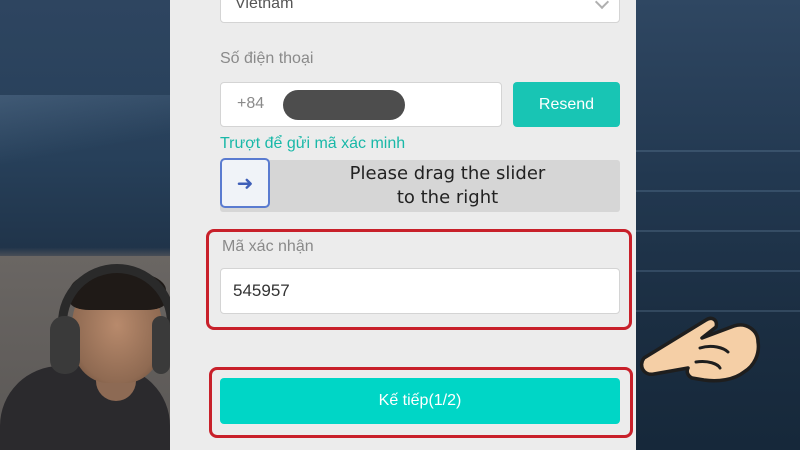 This screenshot has width=800, height=450. I want to click on slider-instruction-line2: to the right, so click(447, 197).